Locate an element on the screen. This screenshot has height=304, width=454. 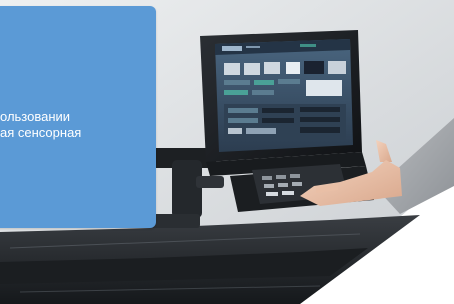
callout-text-line-1: ользовании is located at coordinates (35, 116).